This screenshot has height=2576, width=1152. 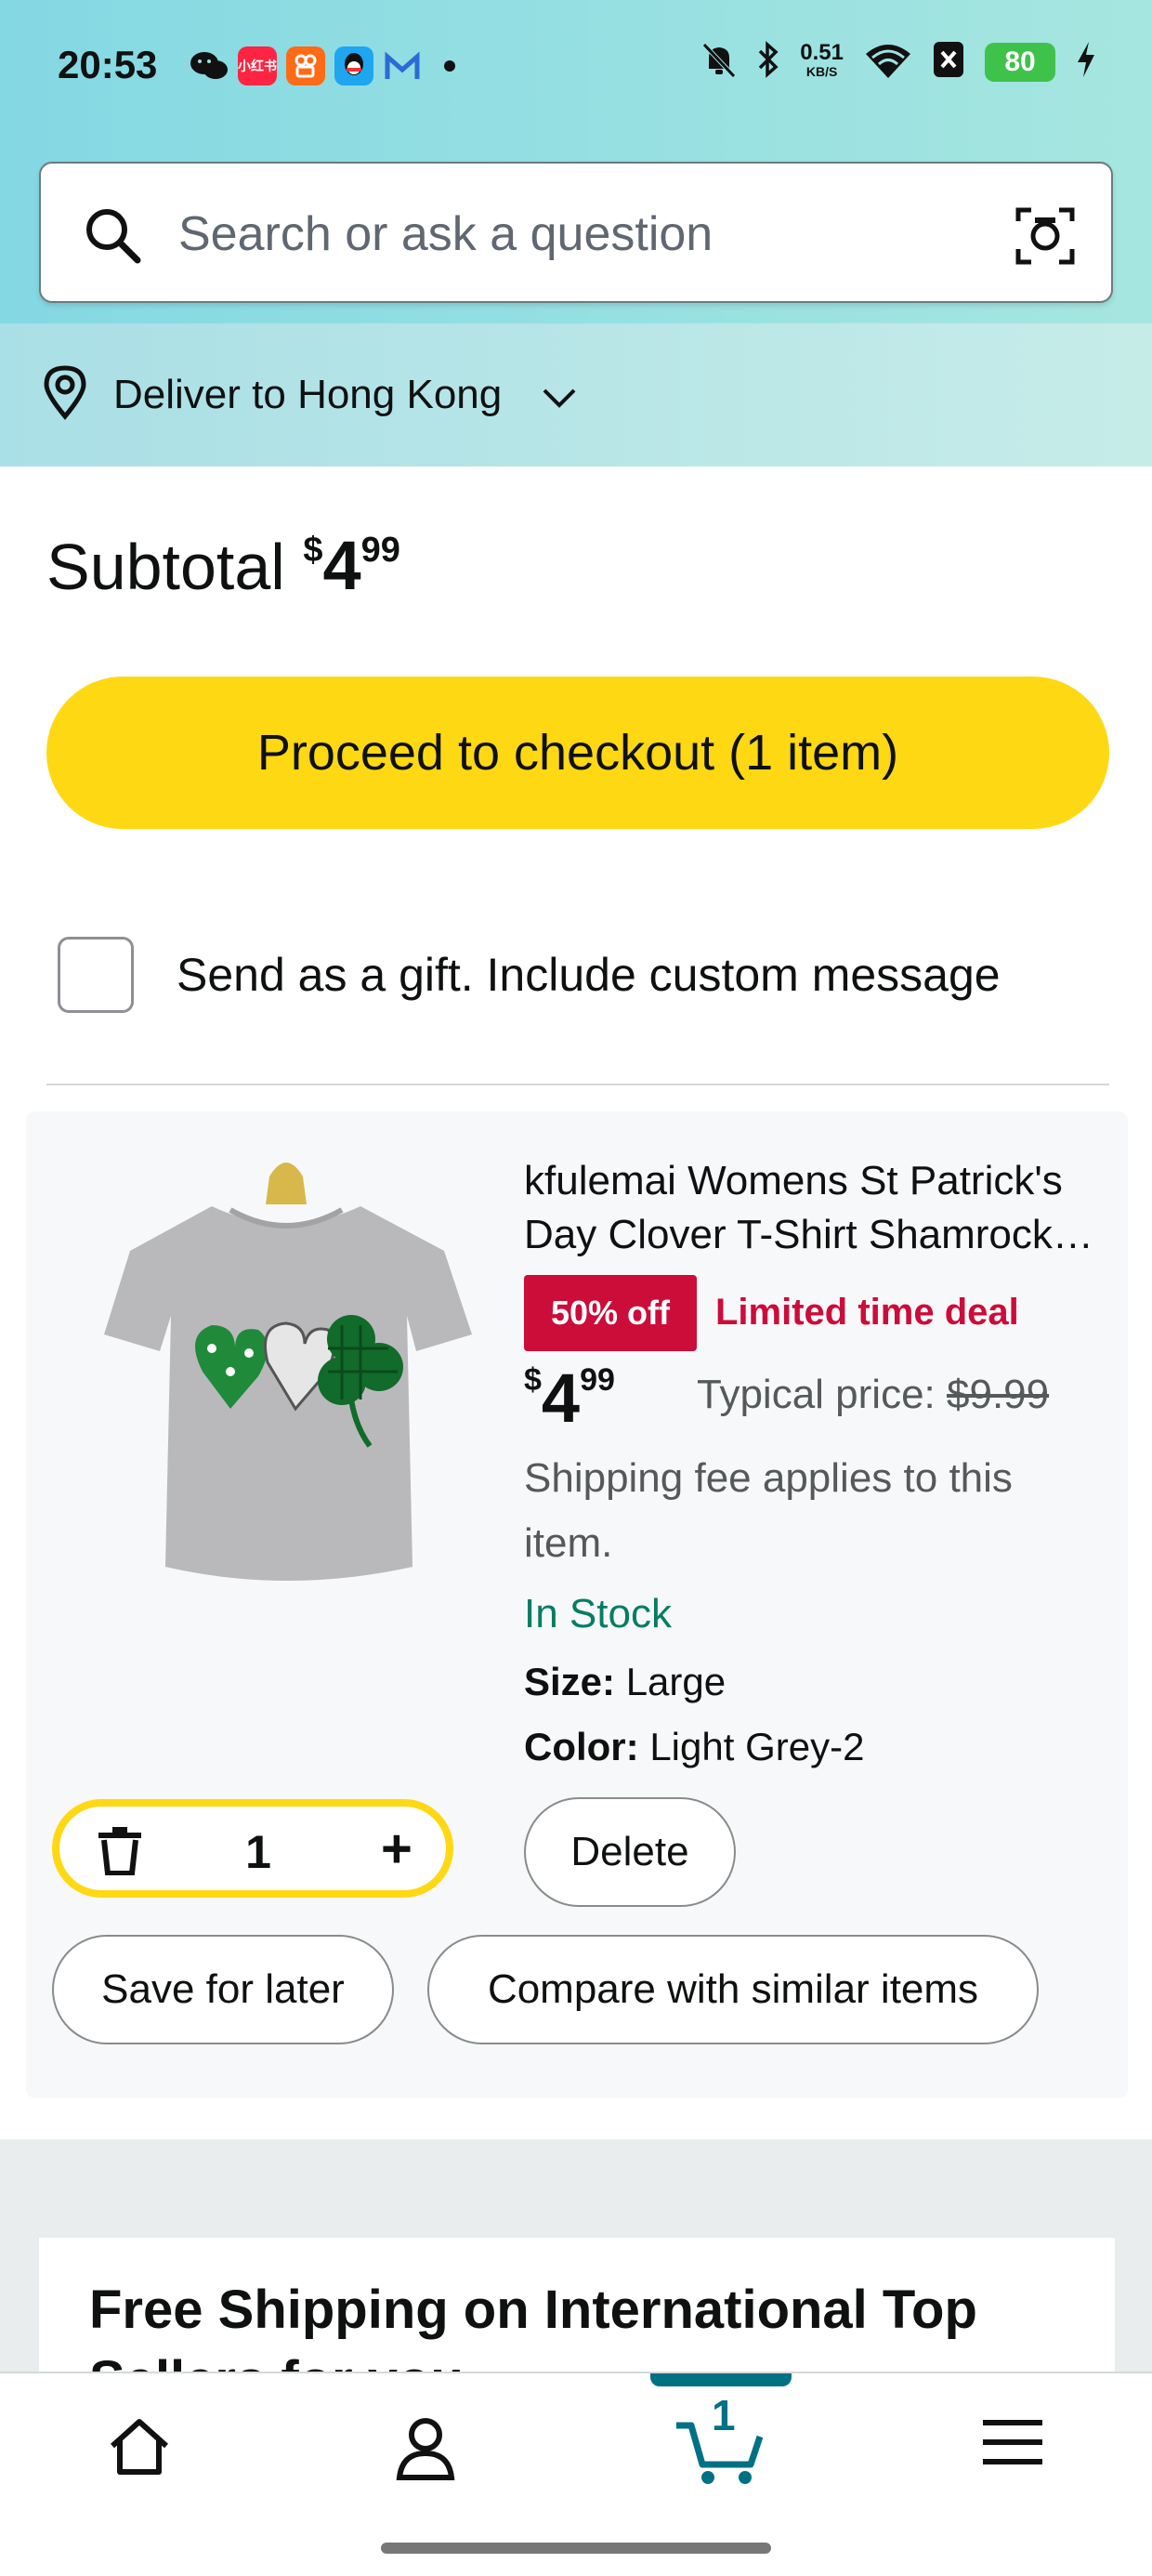 What do you see at coordinates (449, 66) in the screenshot?
I see `more-notifications-dot` at bounding box center [449, 66].